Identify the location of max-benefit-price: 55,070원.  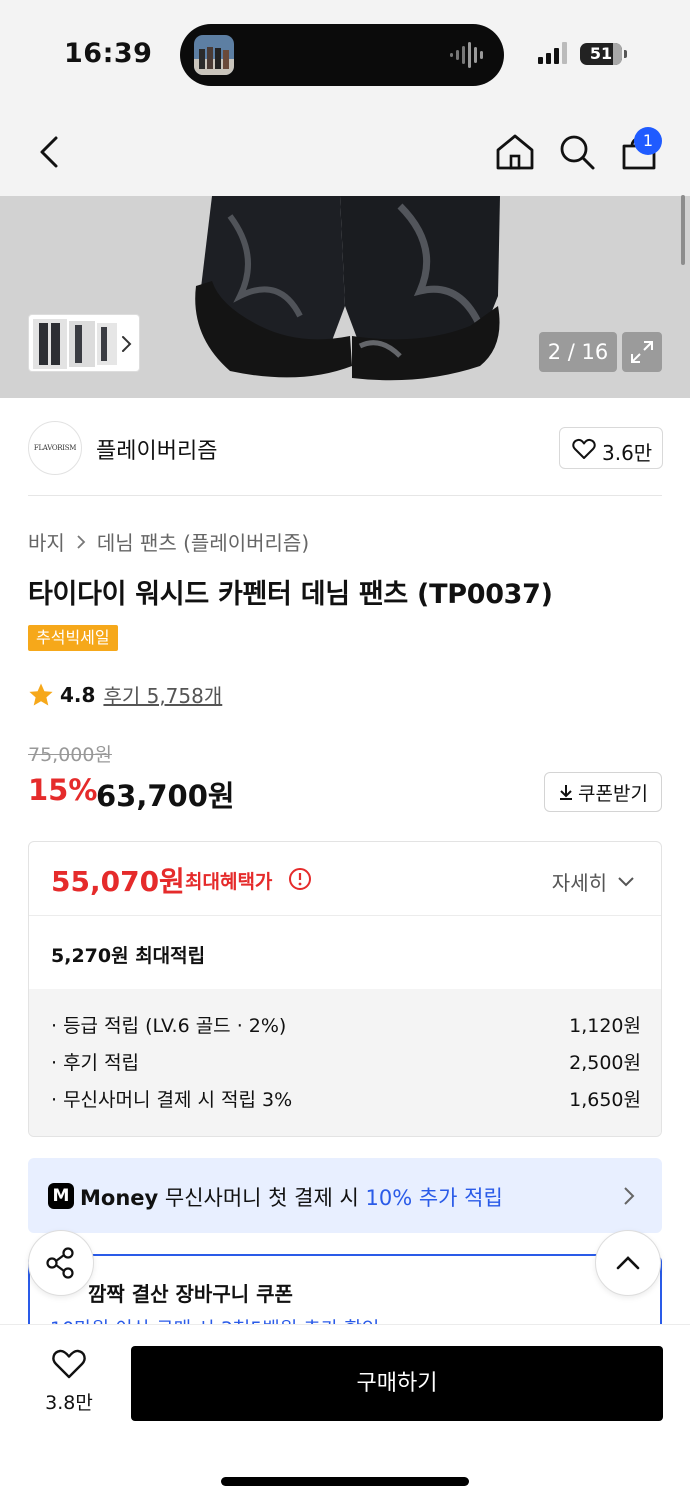
(118, 881).